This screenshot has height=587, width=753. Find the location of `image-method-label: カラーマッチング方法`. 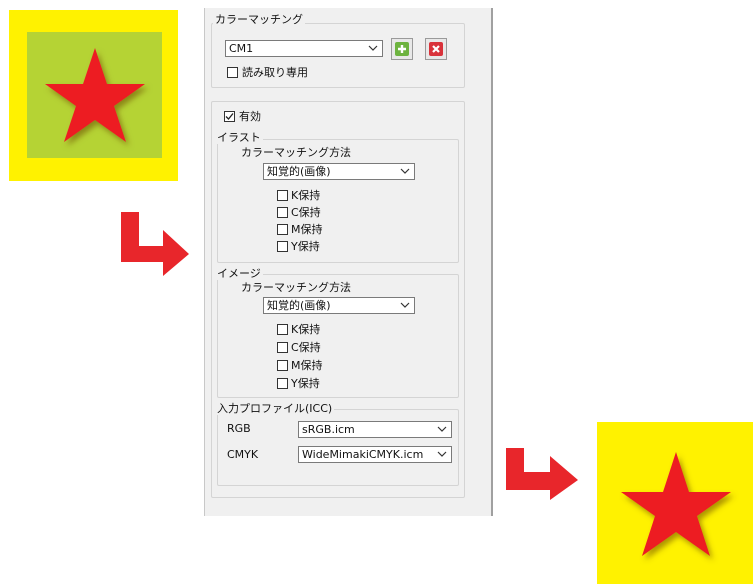

image-method-label: カラーマッチング方法 is located at coordinates (296, 287).